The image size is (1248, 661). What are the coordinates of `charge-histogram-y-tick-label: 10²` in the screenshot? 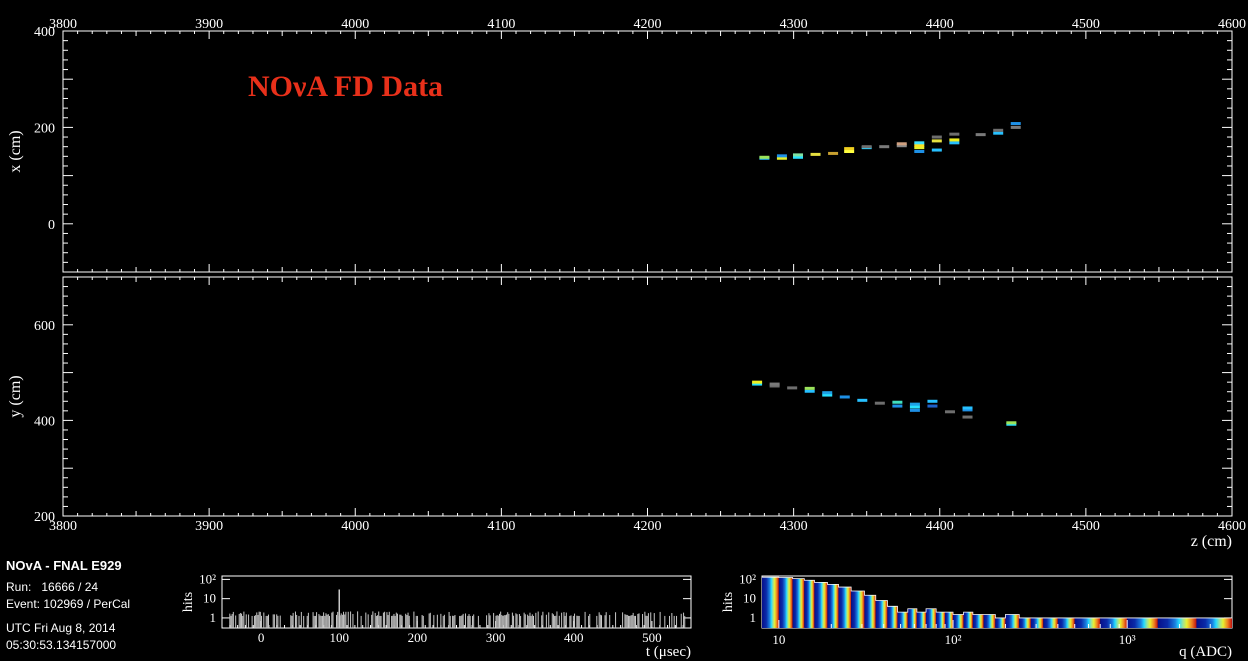 It's located at (747, 578).